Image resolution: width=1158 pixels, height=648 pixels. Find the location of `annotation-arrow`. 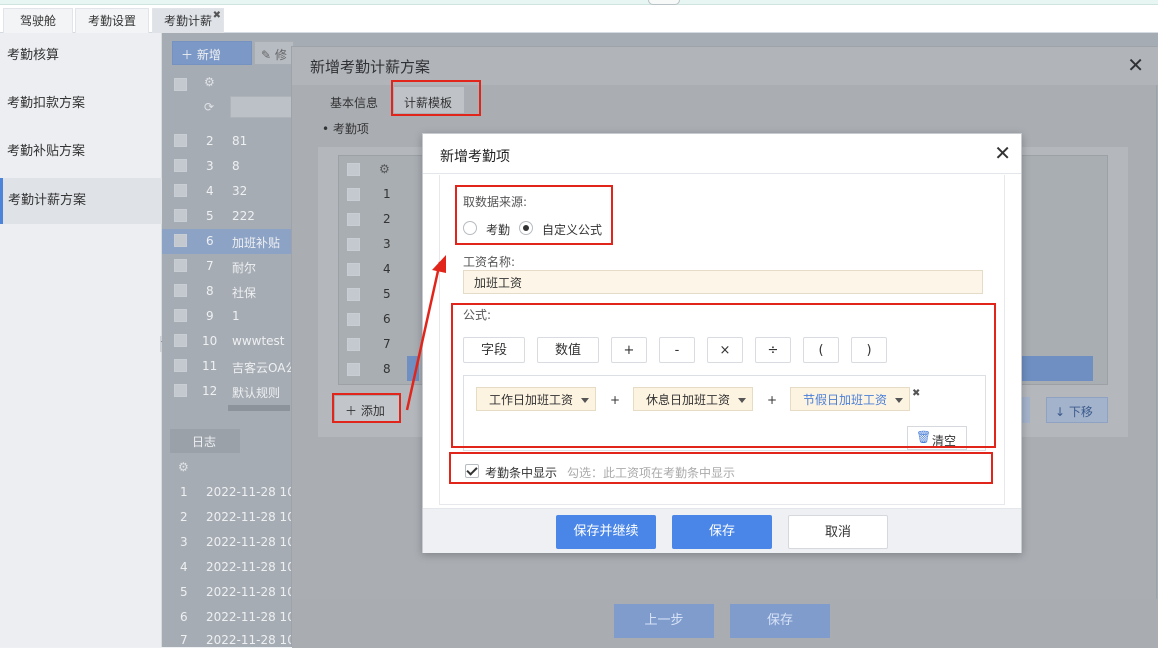

annotation-arrow is located at coordinates (425, 333).